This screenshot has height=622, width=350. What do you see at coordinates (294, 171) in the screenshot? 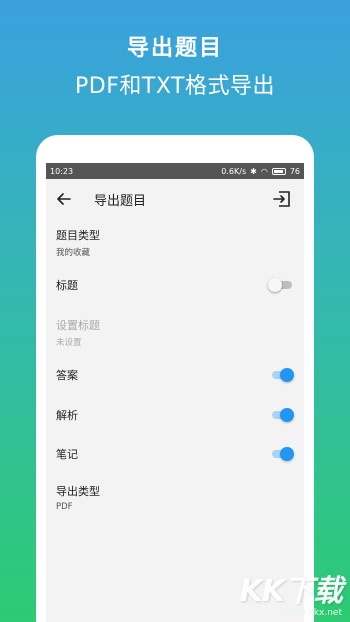
I see `battery-level: 76` at bounding box center [294, 171].